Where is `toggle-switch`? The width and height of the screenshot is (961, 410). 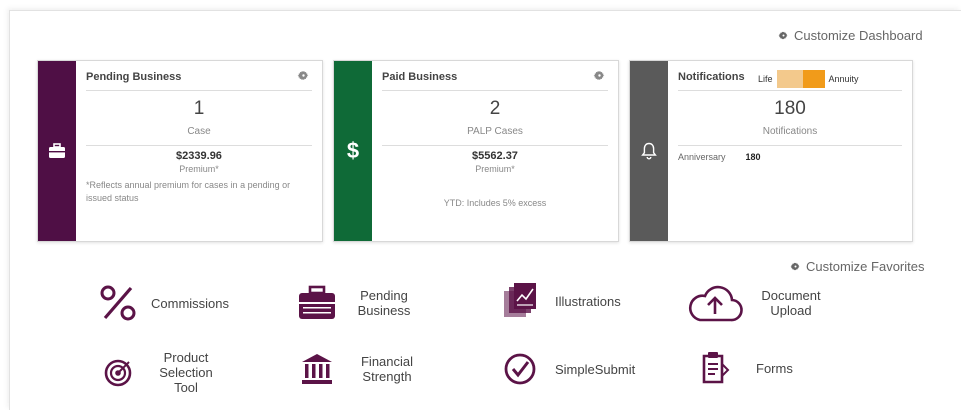 toggle-switch is located at coordinates (800, 79).